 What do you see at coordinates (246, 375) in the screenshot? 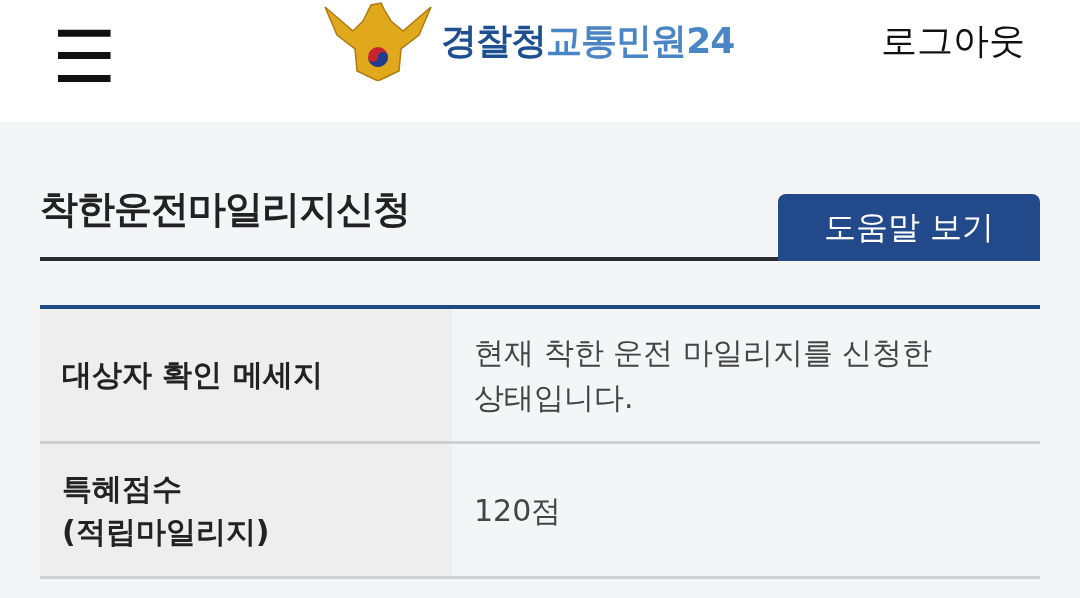
I see `row-label: 대상자 확인 메세지` at bounding box center [246, 375].